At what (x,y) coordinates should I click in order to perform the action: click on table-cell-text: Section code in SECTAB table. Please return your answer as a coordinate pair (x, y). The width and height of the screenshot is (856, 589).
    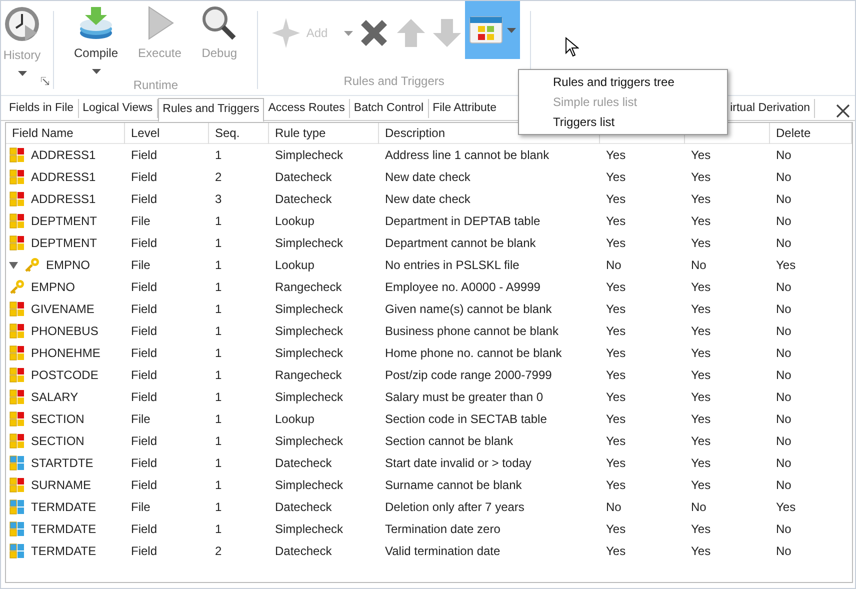
    Looking at the image, I should click on (466, 419).